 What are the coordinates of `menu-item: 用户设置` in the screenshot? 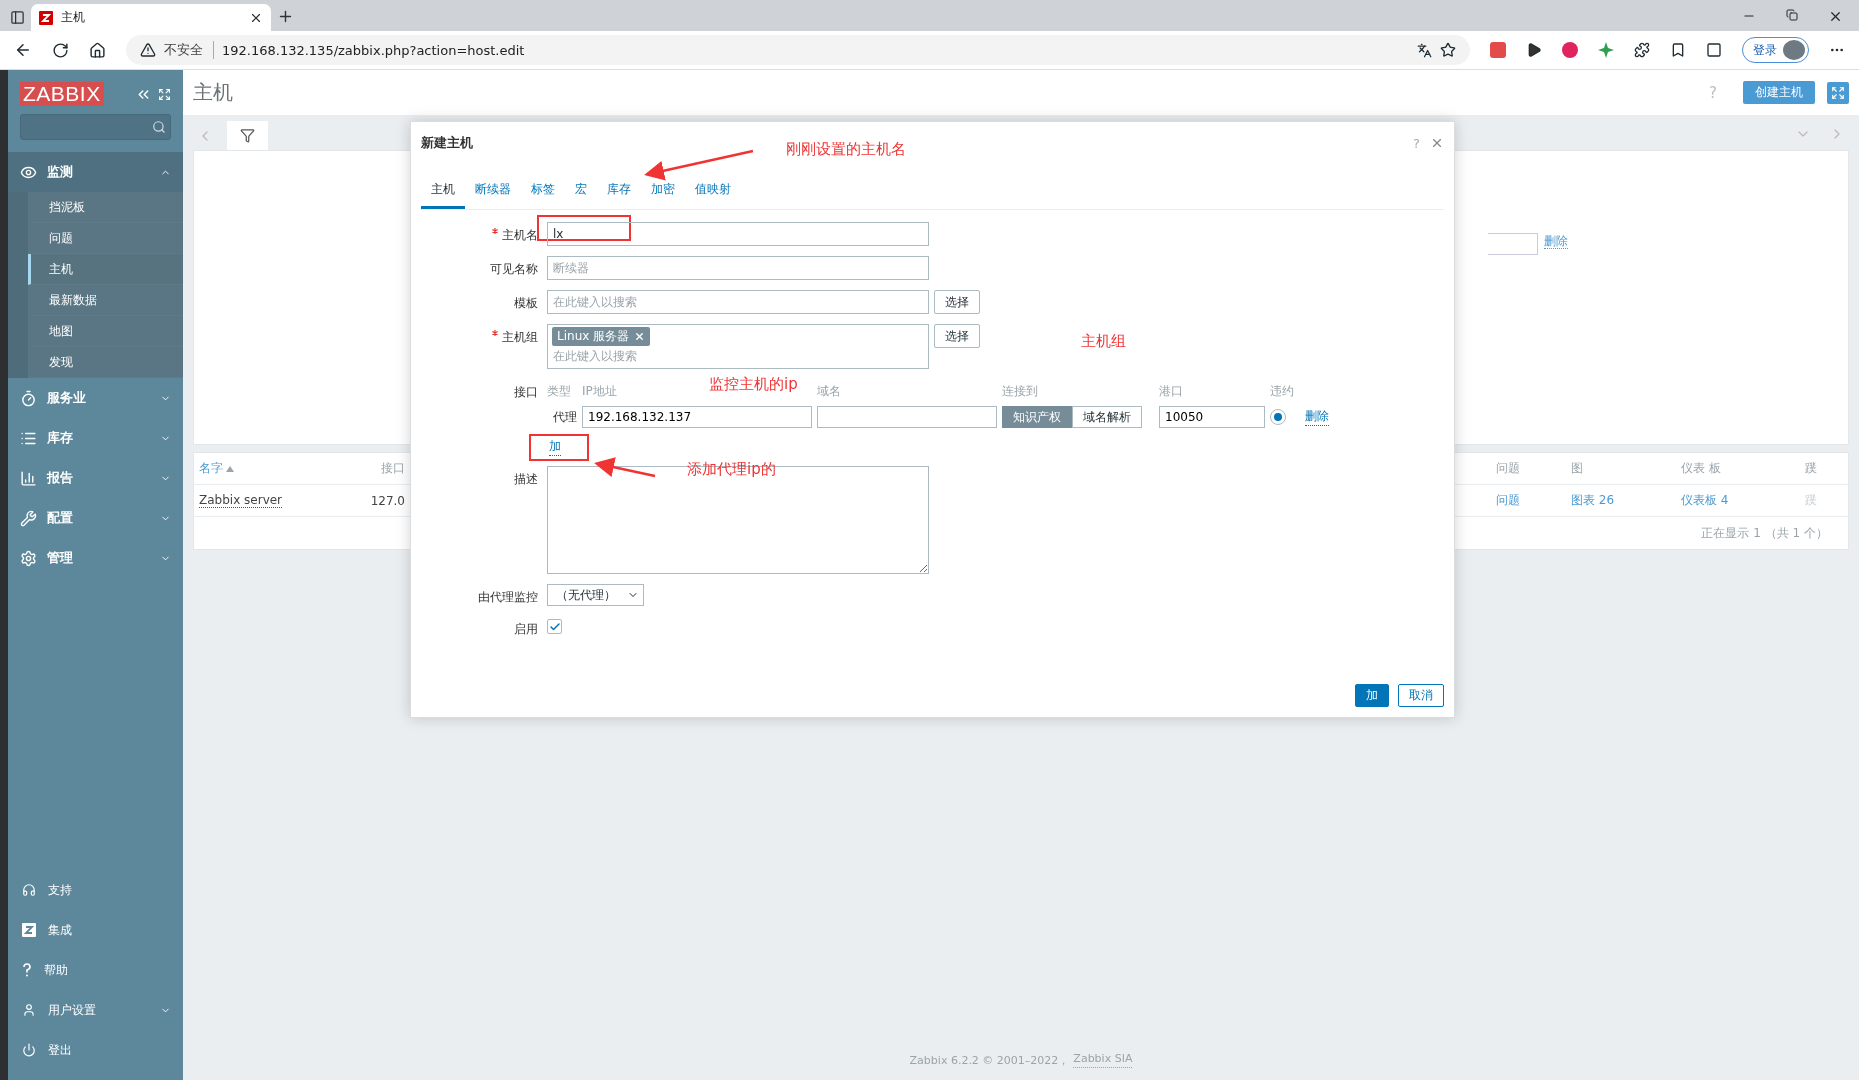 It's located at (95, 1010).